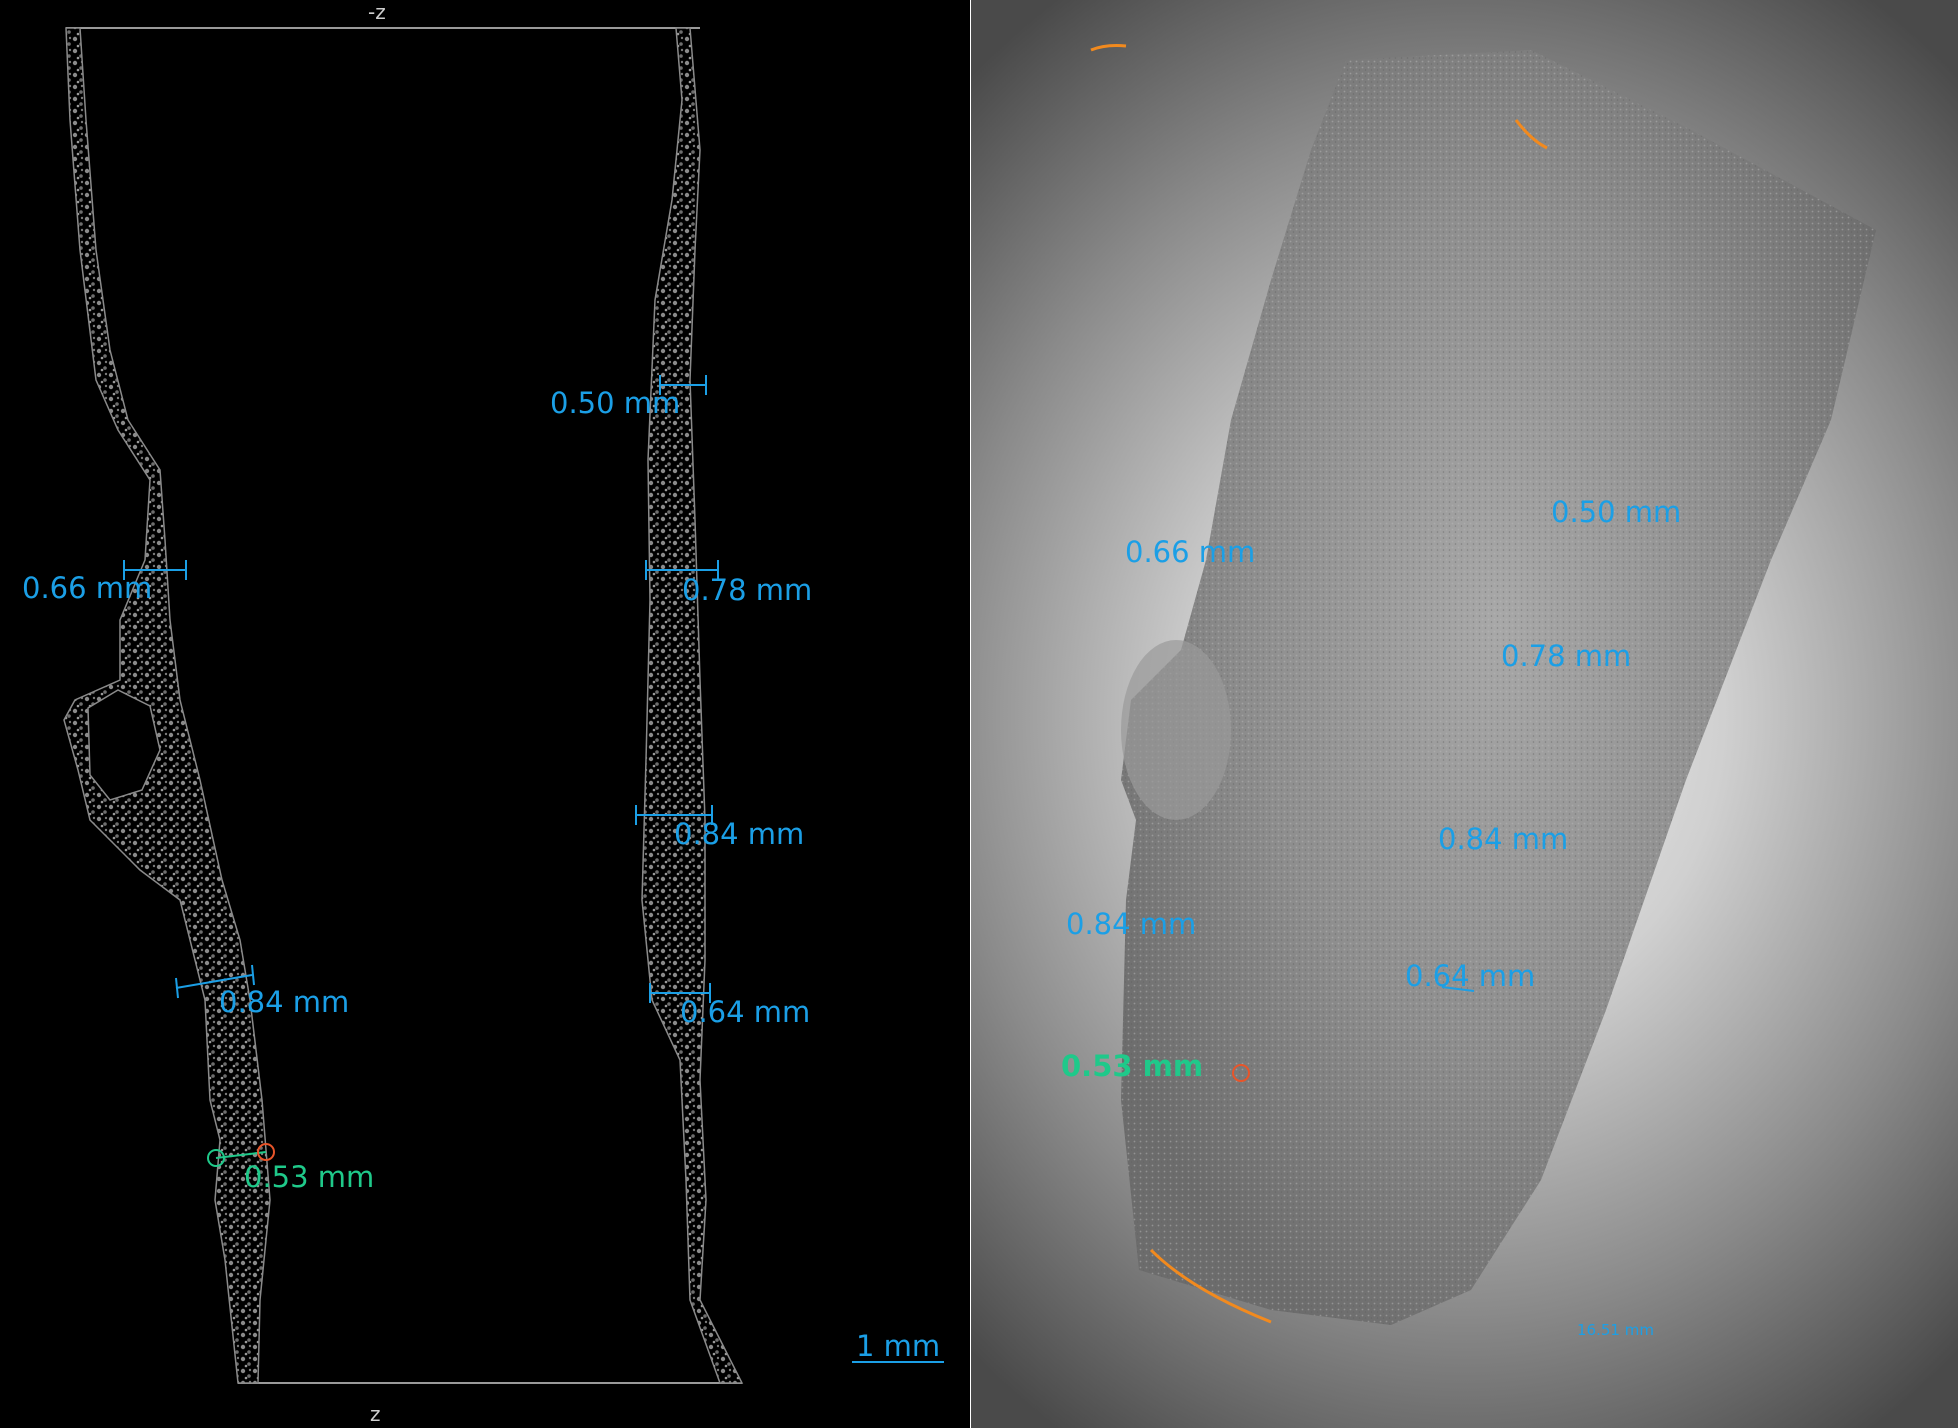 Image resolution: width=1958 pixels, height=1428 pixels. What do you see at coordinates (375, 1414) in the screenshot?
I see `axis-label-bottom: z` at bounding box center [375, 1414].